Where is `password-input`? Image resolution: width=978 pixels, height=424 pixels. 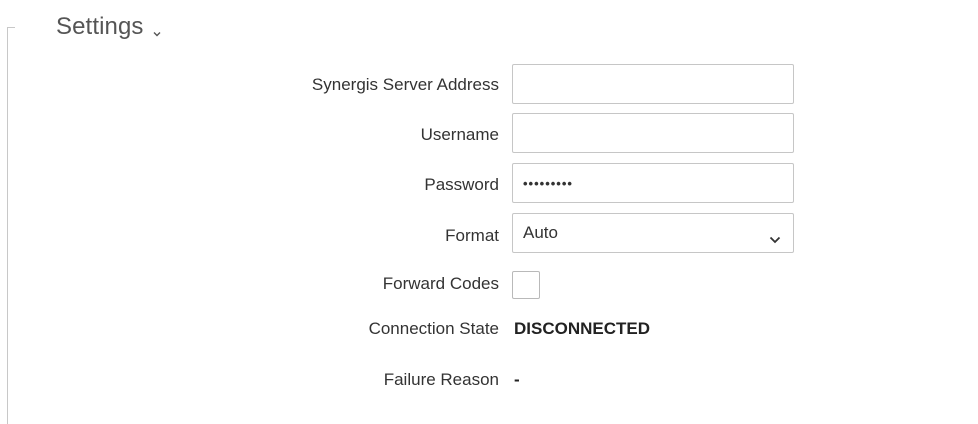
password-input is located at coordinates (653, 183).